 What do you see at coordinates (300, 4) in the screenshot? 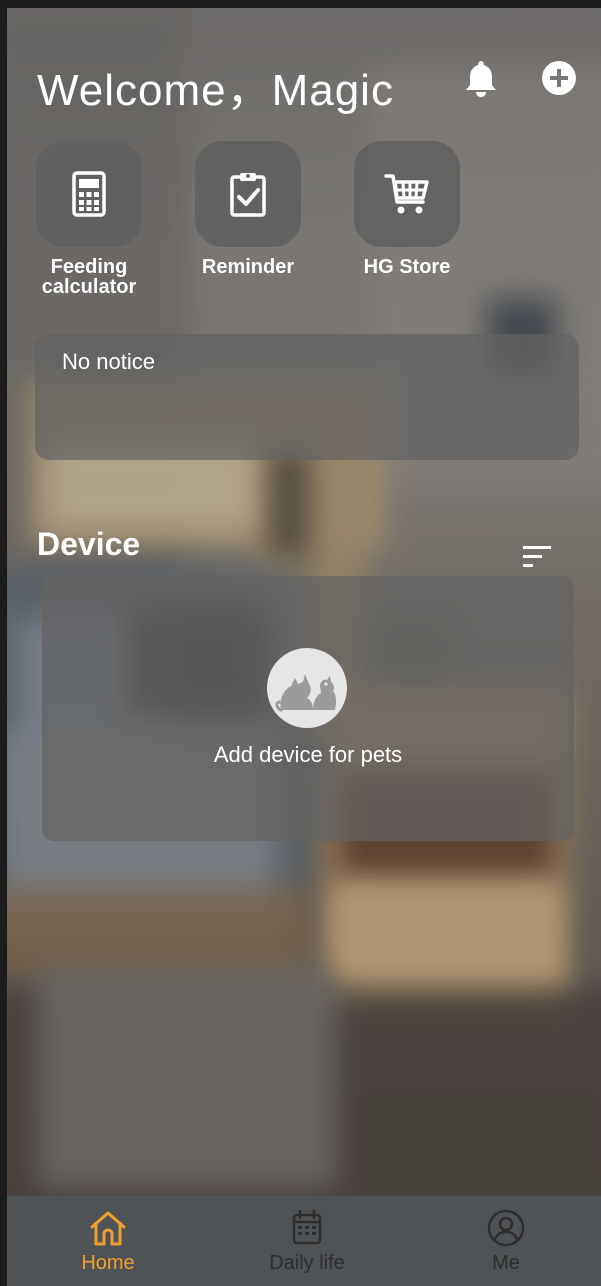
I see `screen-bezel-top` at bounding box center [300, 4].